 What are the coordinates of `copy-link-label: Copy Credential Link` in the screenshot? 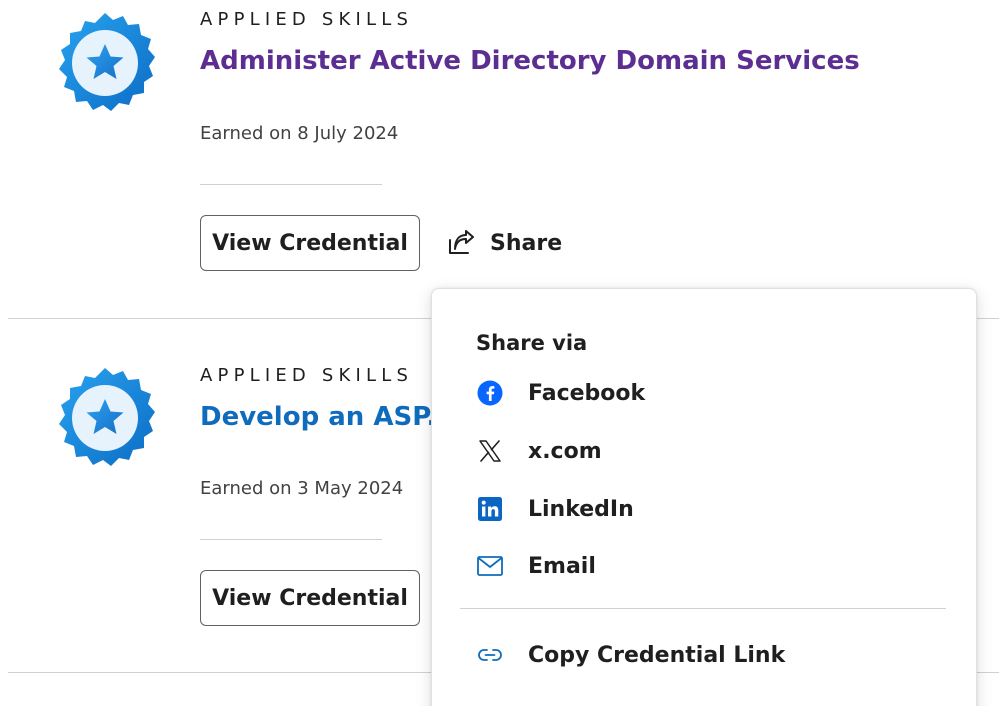 It's located at (657, 655).